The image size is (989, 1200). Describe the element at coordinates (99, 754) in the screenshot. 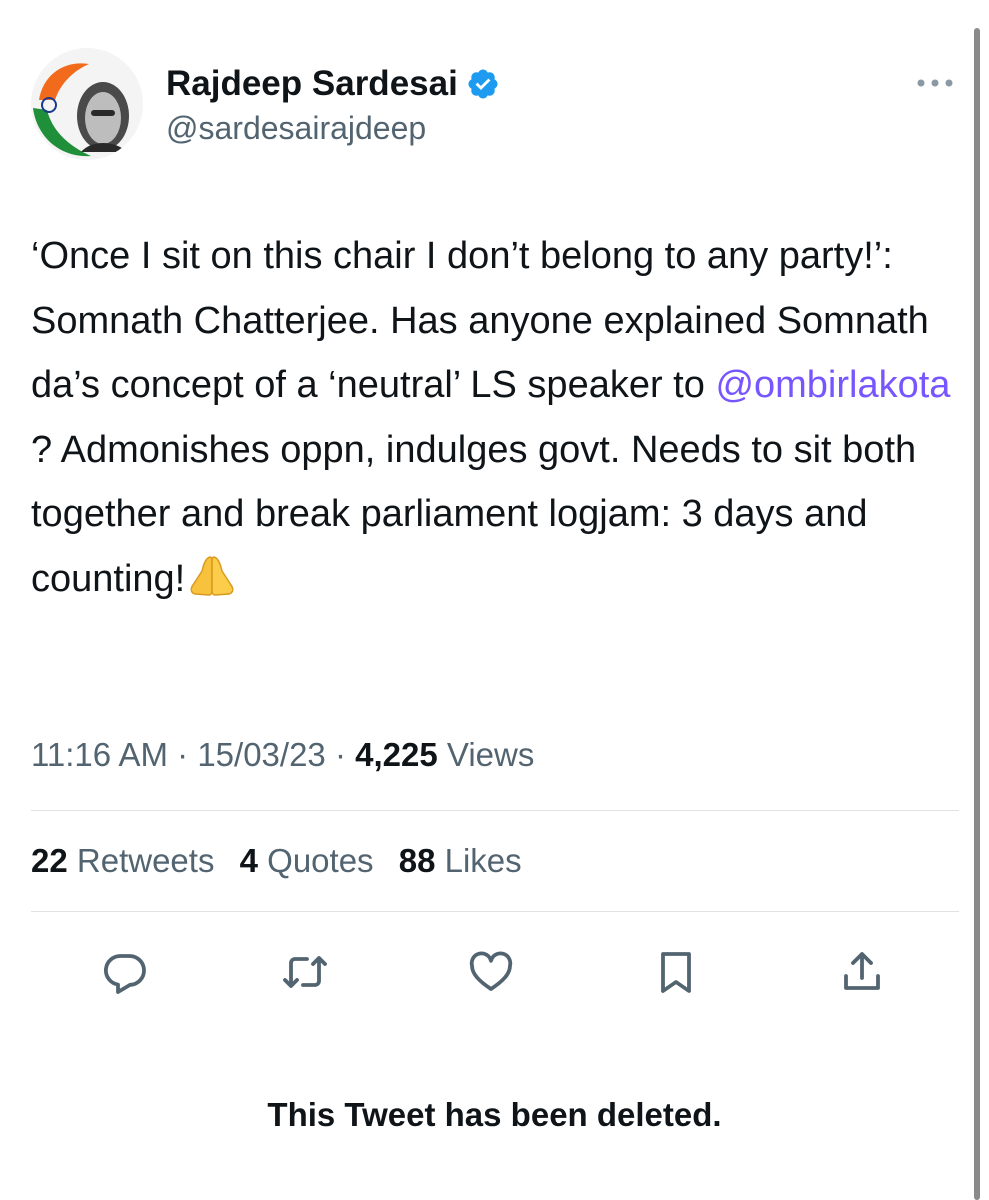

I see `tweet-time: 11:16 AM` at that location.